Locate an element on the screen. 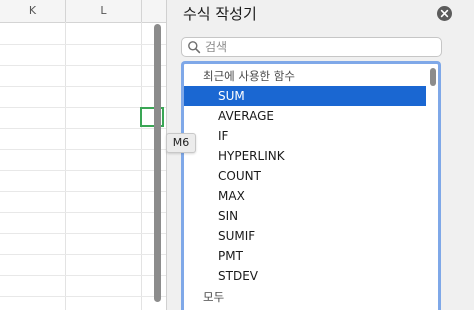 Image resolution: width=474 pixels, height=310 pixels. close-icon is located at coordinates (444, 13).